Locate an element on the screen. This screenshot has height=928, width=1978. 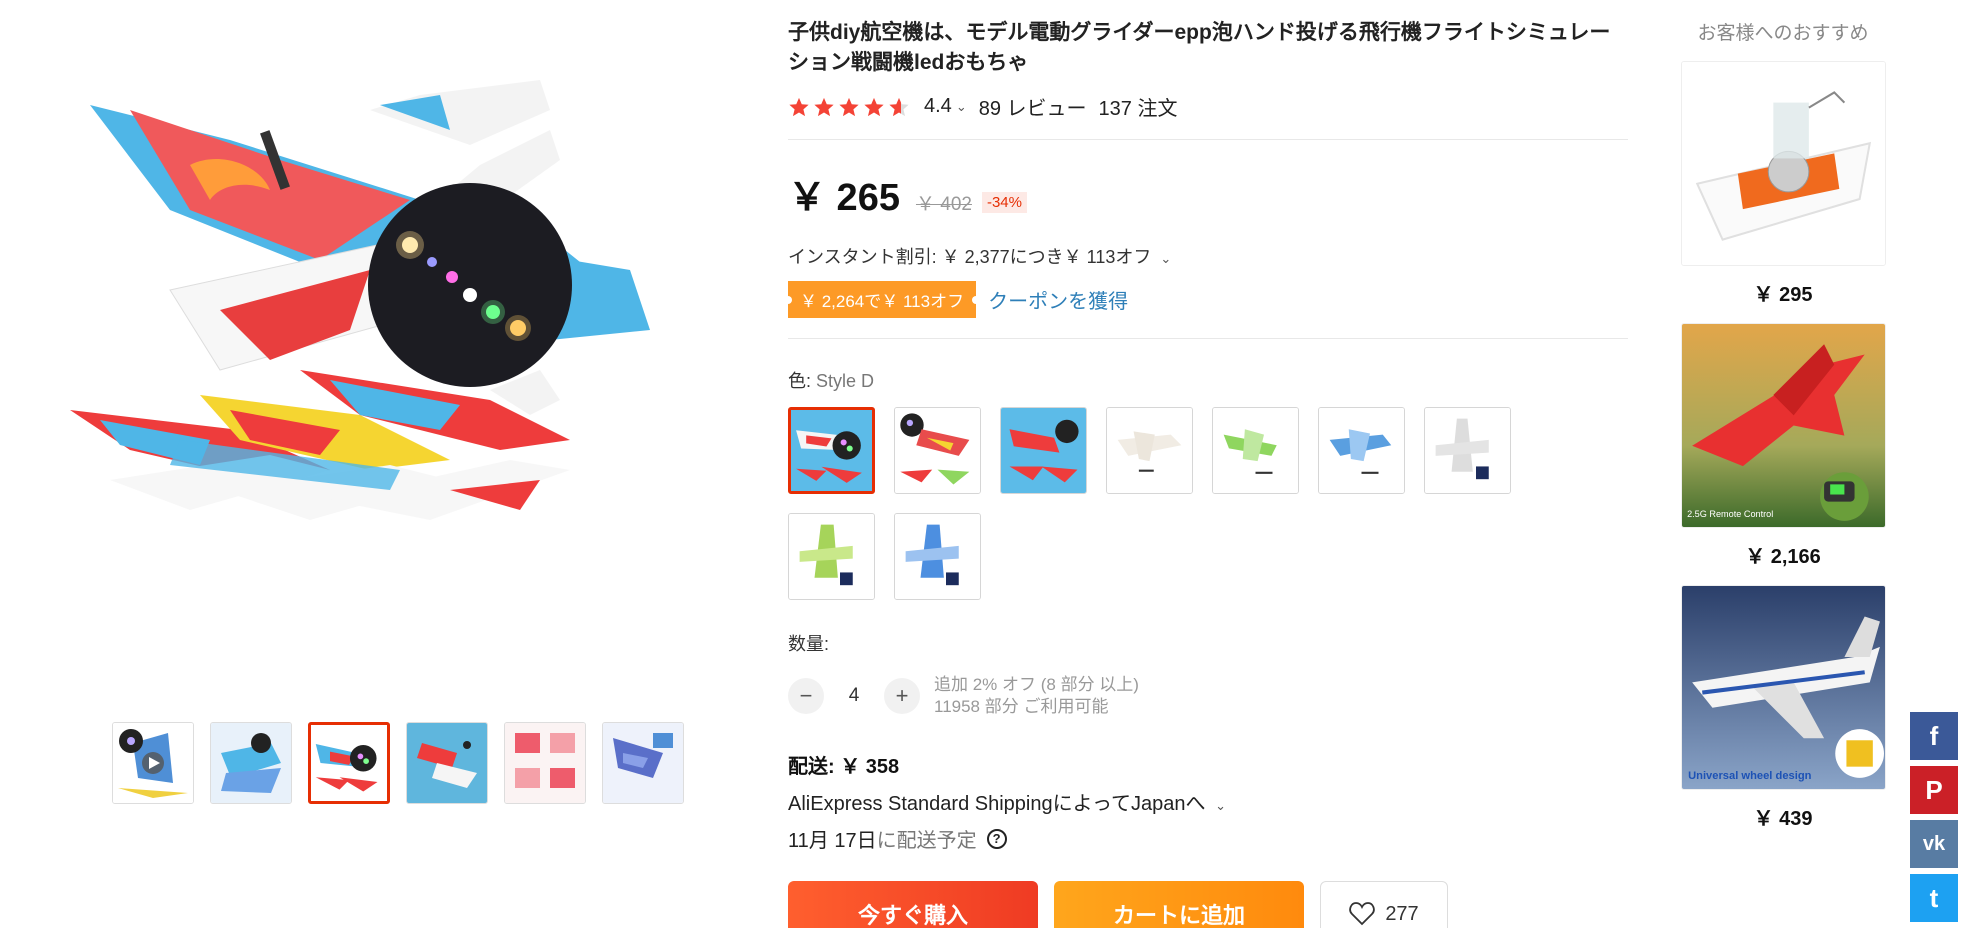
reco-image-jet: 2.5G Remote Control is located at coordinates (1783, 425).